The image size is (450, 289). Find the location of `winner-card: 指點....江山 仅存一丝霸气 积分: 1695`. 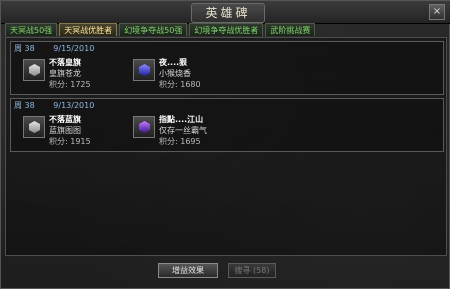

winner-card: 指點....江山 仅存一丝霸气 积分: 1695 is located at coordinates (181, 131).